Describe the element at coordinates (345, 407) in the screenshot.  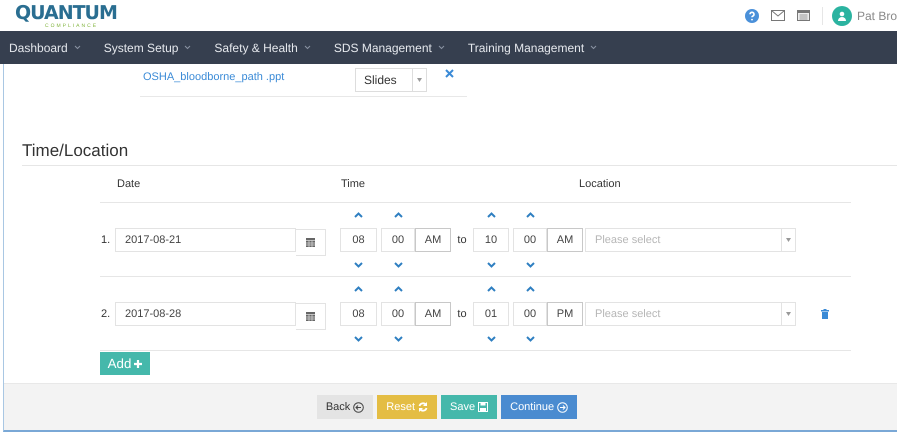
I see `back-button: Back` at that location.